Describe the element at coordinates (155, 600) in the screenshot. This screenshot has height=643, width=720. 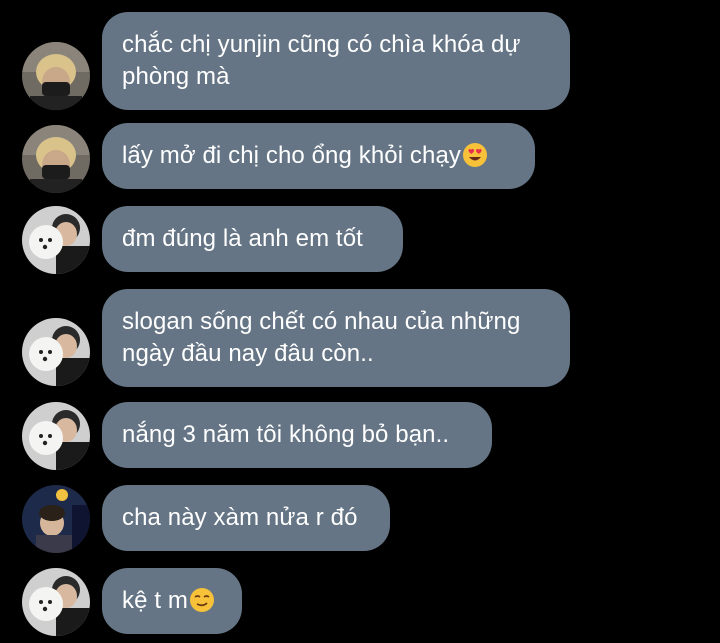
I see `message-text: kệ t m` at that location.